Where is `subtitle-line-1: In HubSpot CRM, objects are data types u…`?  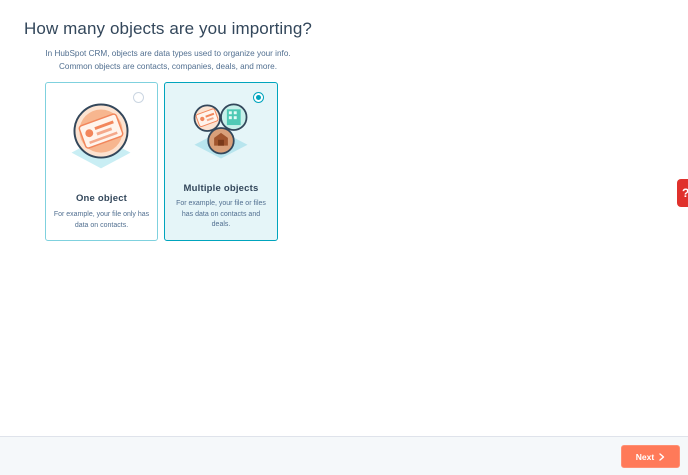 subtitle-line-1: In HubSpot CRM, objects are data types u… is located at coordinates (168, 53).